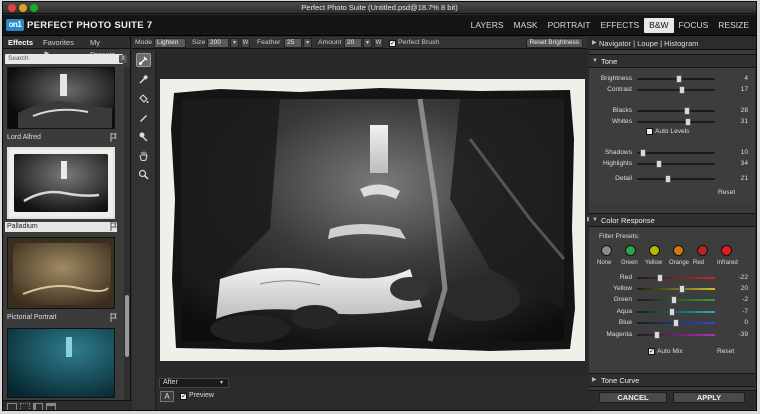 The image size is (760, 414). What do you see at coordinates (726, 192) in the screenshot?
I see `tone-reset-button: Reset` at bounding box center [726, 192].